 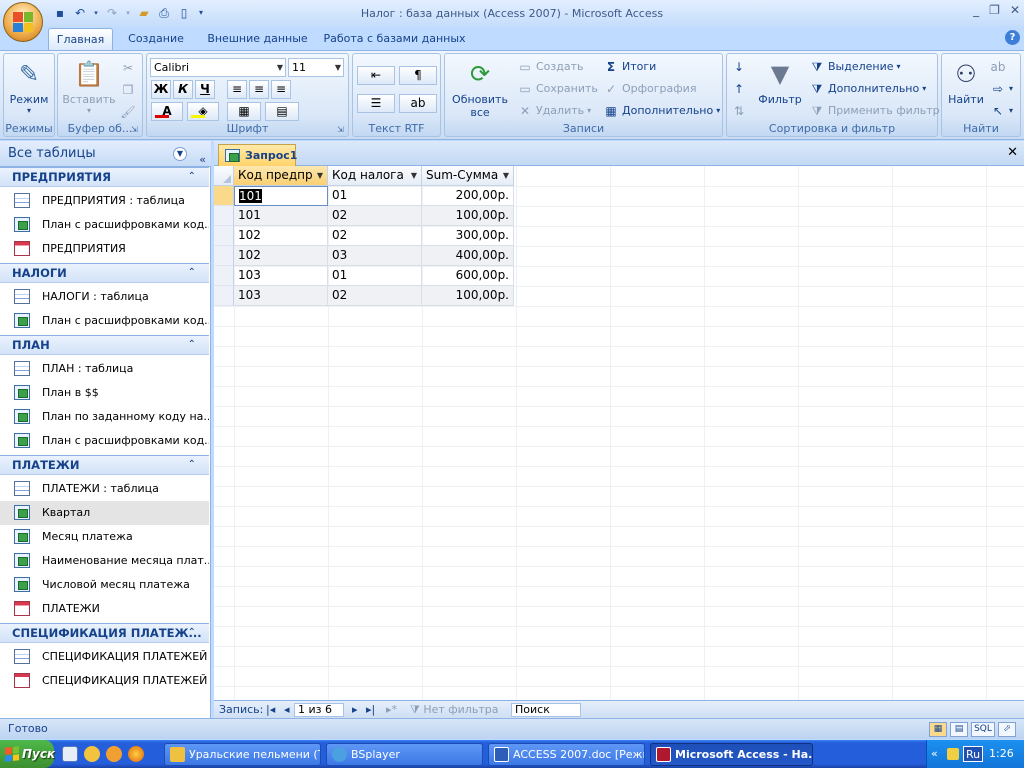 What do you see at coordinates (104, 609) in the screenshot?
I see `nav-item: ПЛАТЕЖИ` at bounding box center [104, 609].